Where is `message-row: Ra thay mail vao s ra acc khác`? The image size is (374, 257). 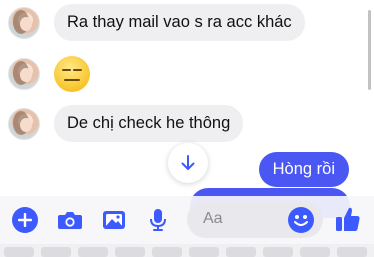
message-row: Ra thay mail vao s ra acc khác is located at coordinates (156, 22).